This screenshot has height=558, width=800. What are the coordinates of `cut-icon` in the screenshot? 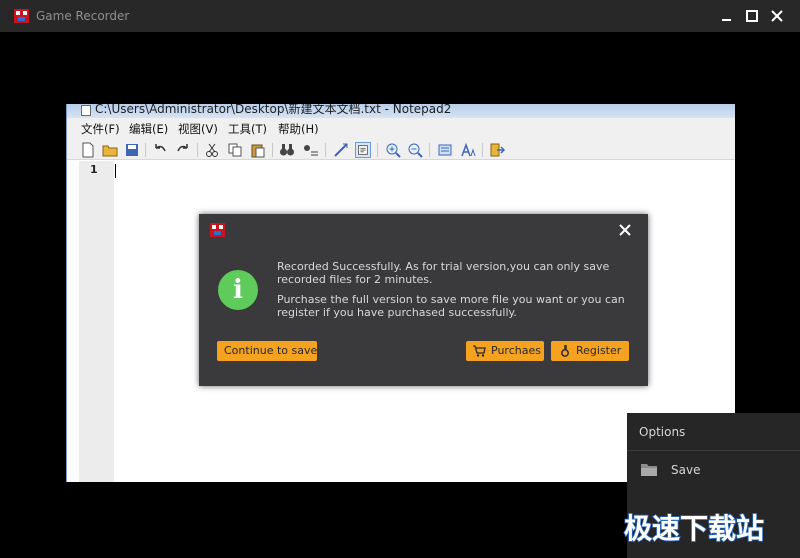 It's located at (212, 150).